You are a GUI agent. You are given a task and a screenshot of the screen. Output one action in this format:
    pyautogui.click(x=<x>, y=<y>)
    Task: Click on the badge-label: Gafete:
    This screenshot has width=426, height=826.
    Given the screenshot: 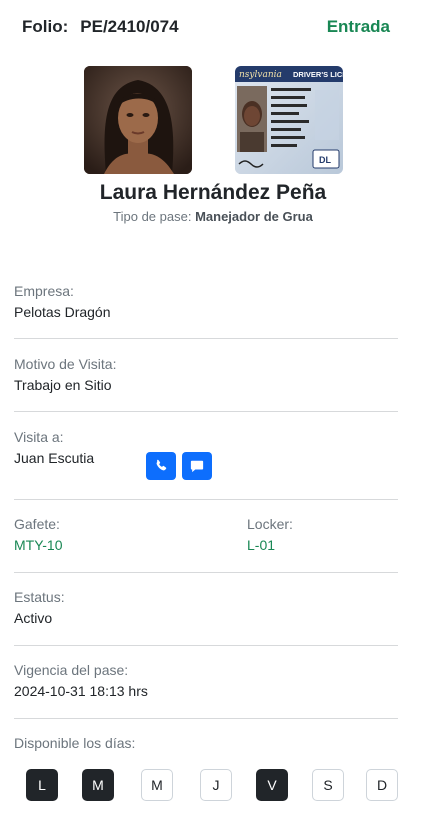 What is the action you would take?
    pyautogui.click(x=37, y=524)
    